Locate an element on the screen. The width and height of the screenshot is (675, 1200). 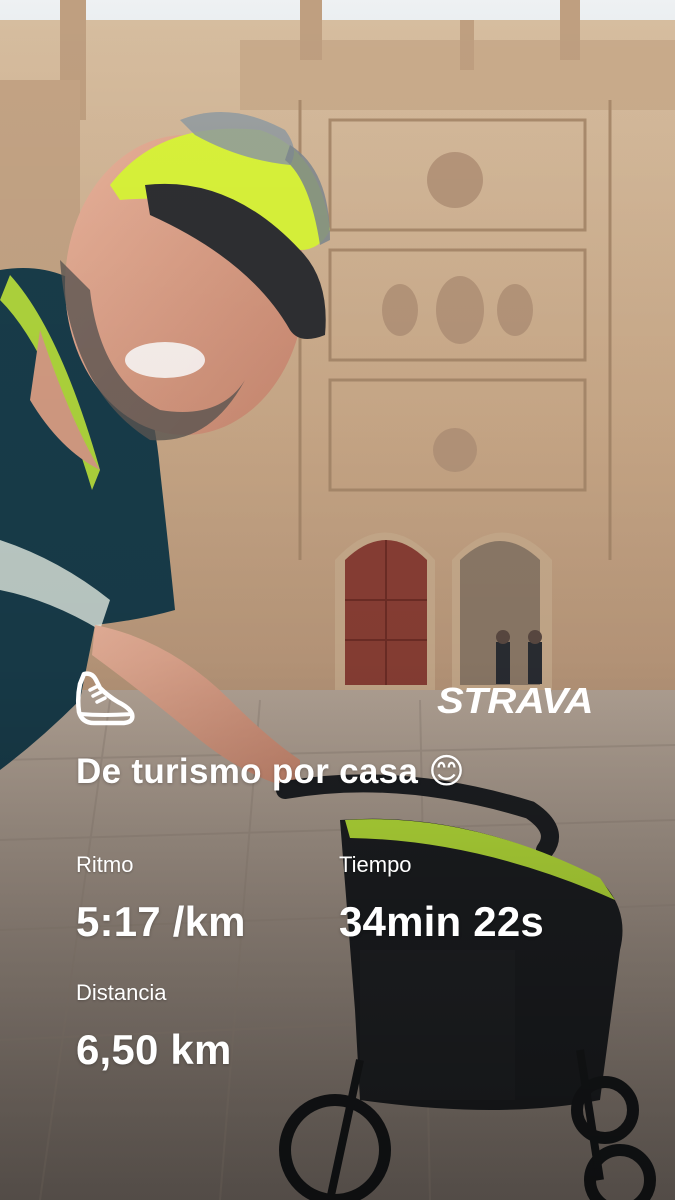
distance-label: Distancia is located at coordinates (121, 992).